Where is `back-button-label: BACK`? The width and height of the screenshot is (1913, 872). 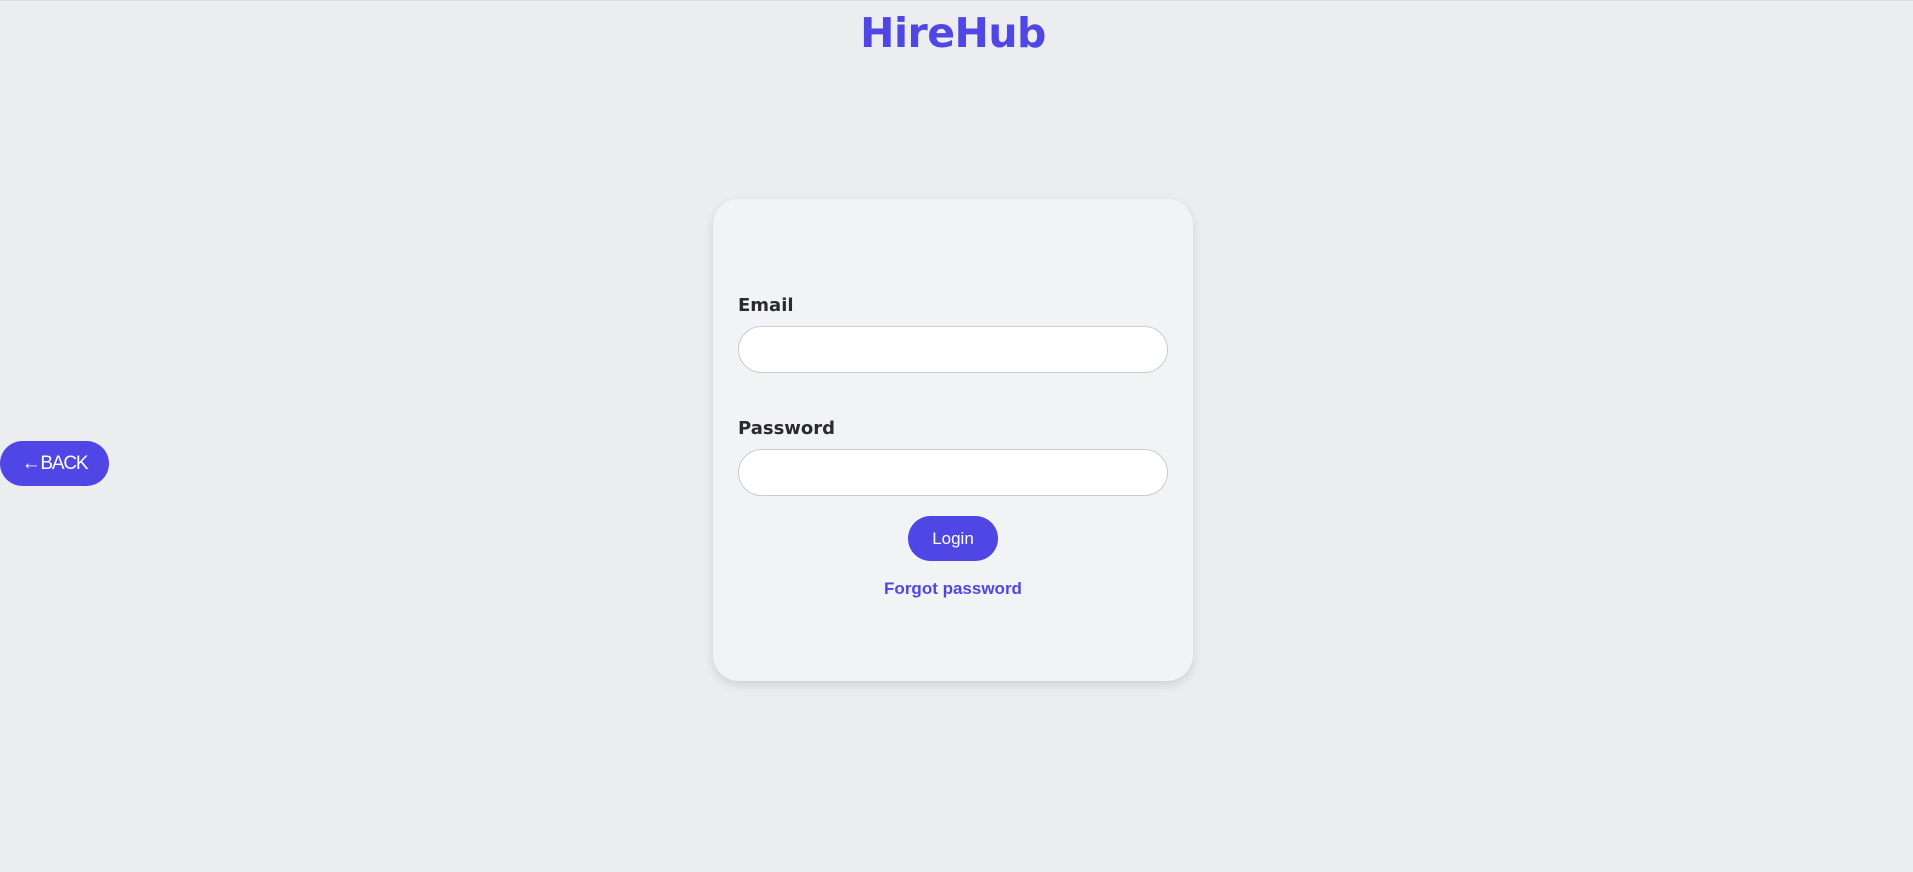 back-button-label: BACK is located at coordinates (64, 463).